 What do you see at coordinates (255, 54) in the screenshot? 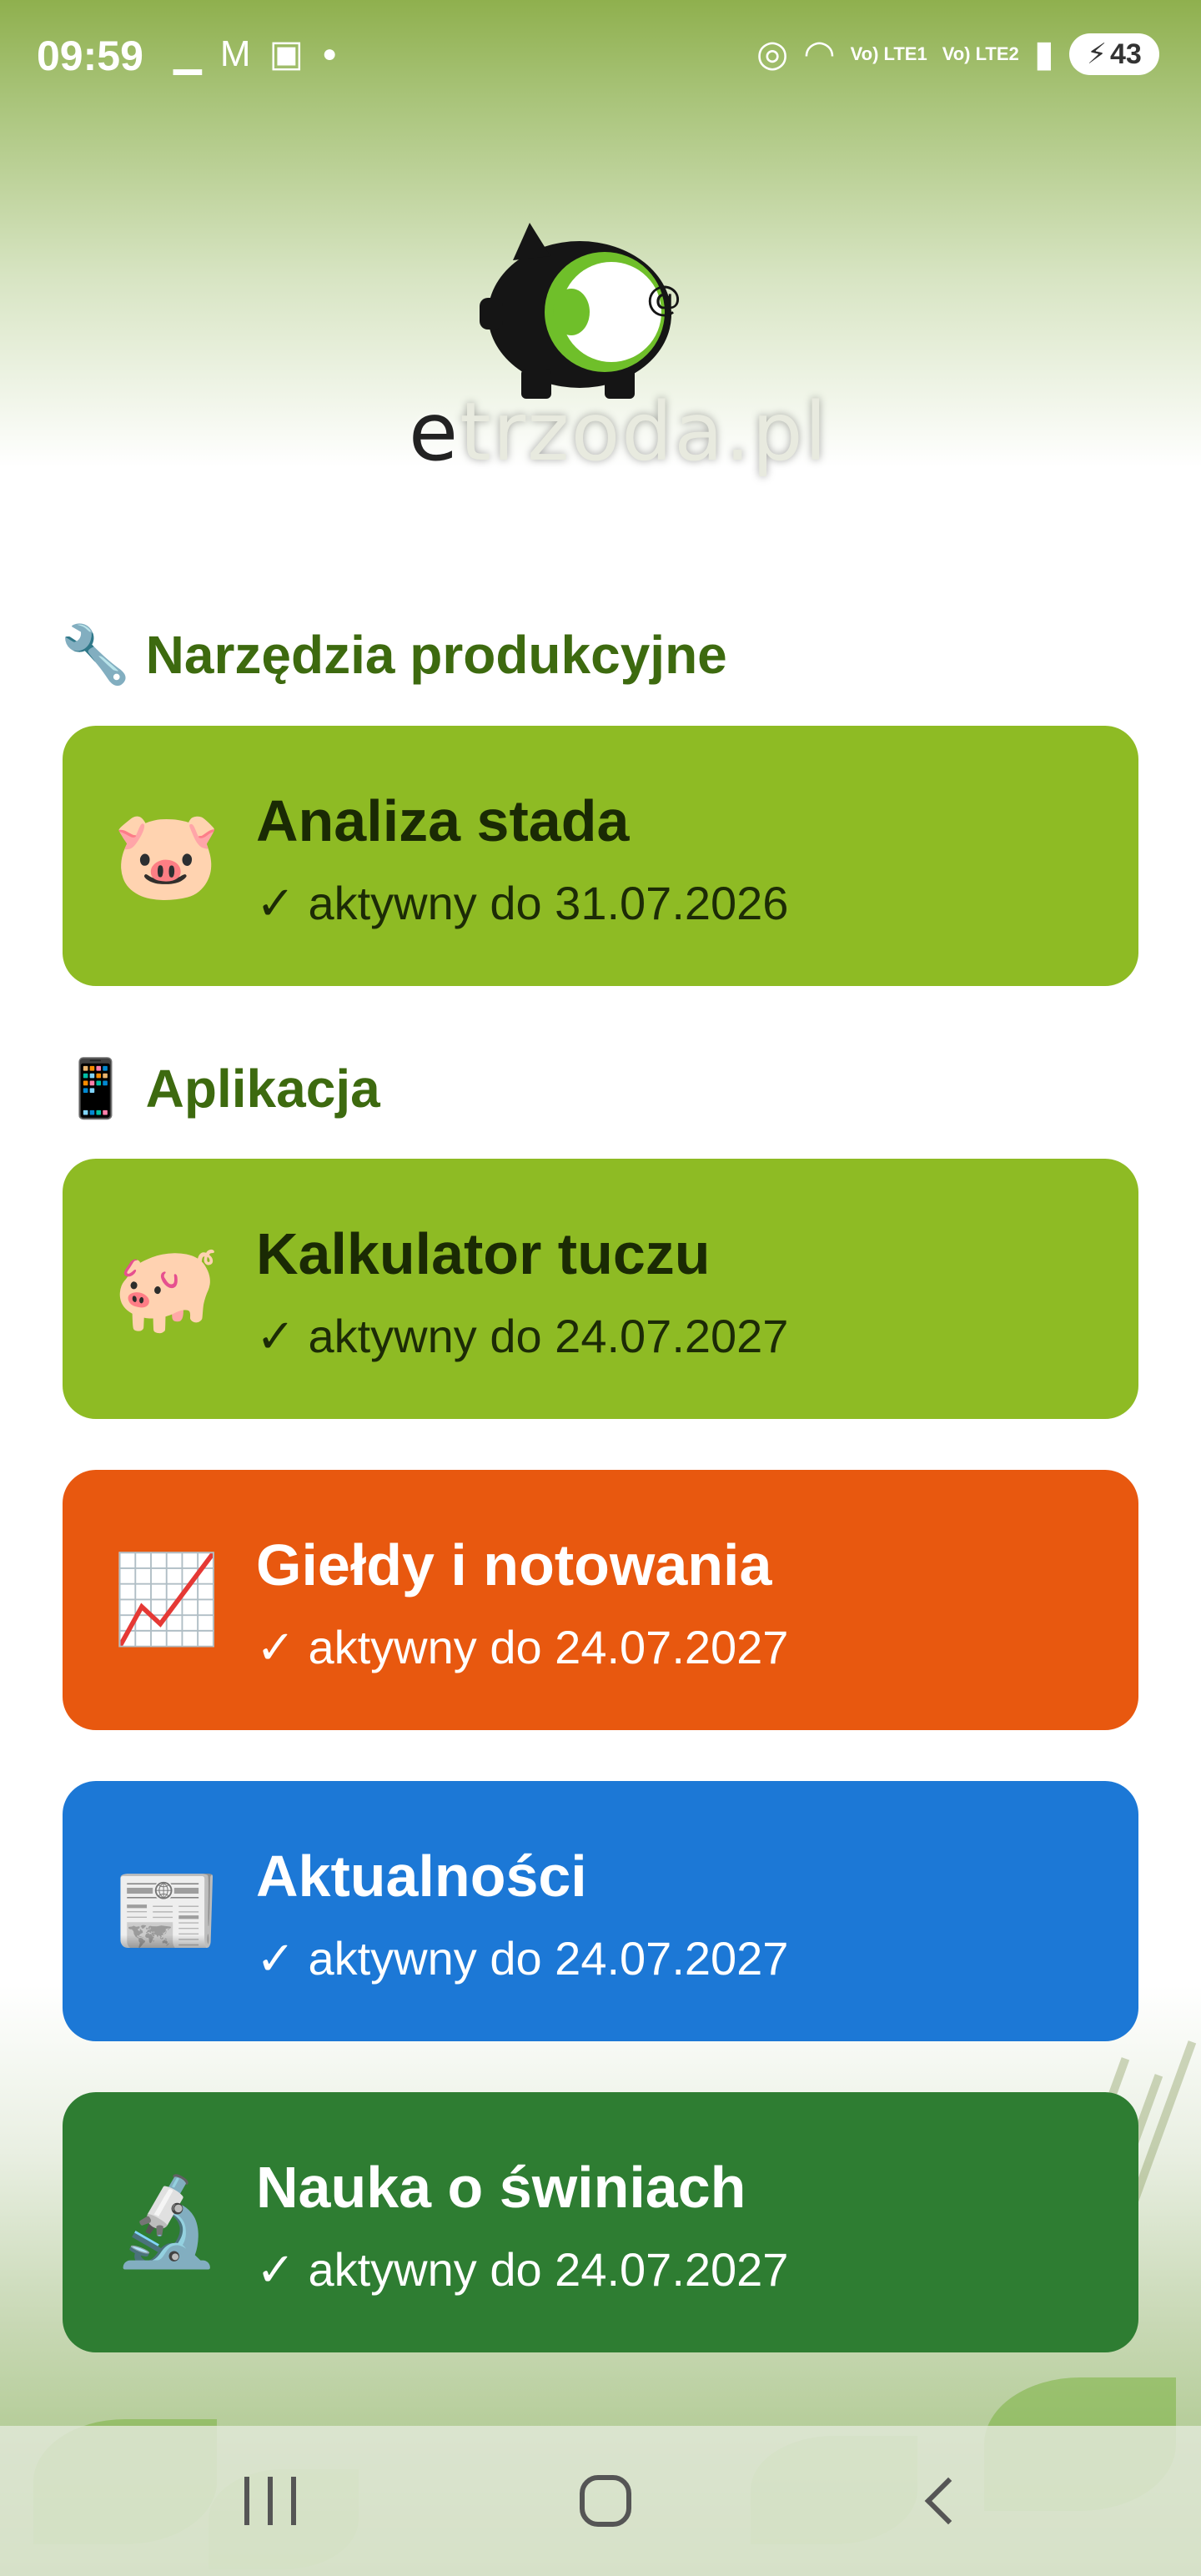
I see `status-notification-icons: ▁ M ▣ ●` at bounding box center [255, 54].